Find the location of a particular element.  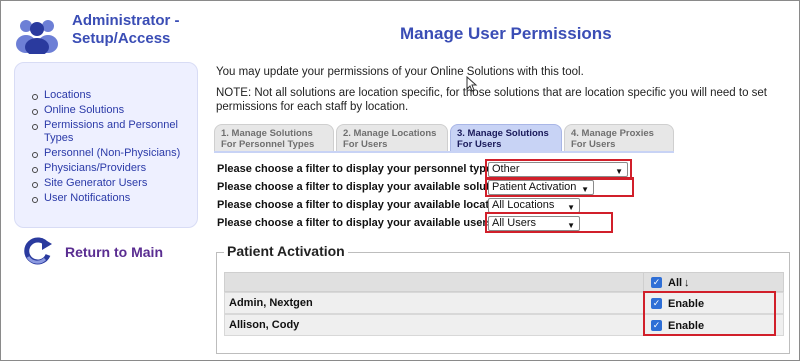

select-all-checkbox: ✓ is located at coordinates (656, 282).